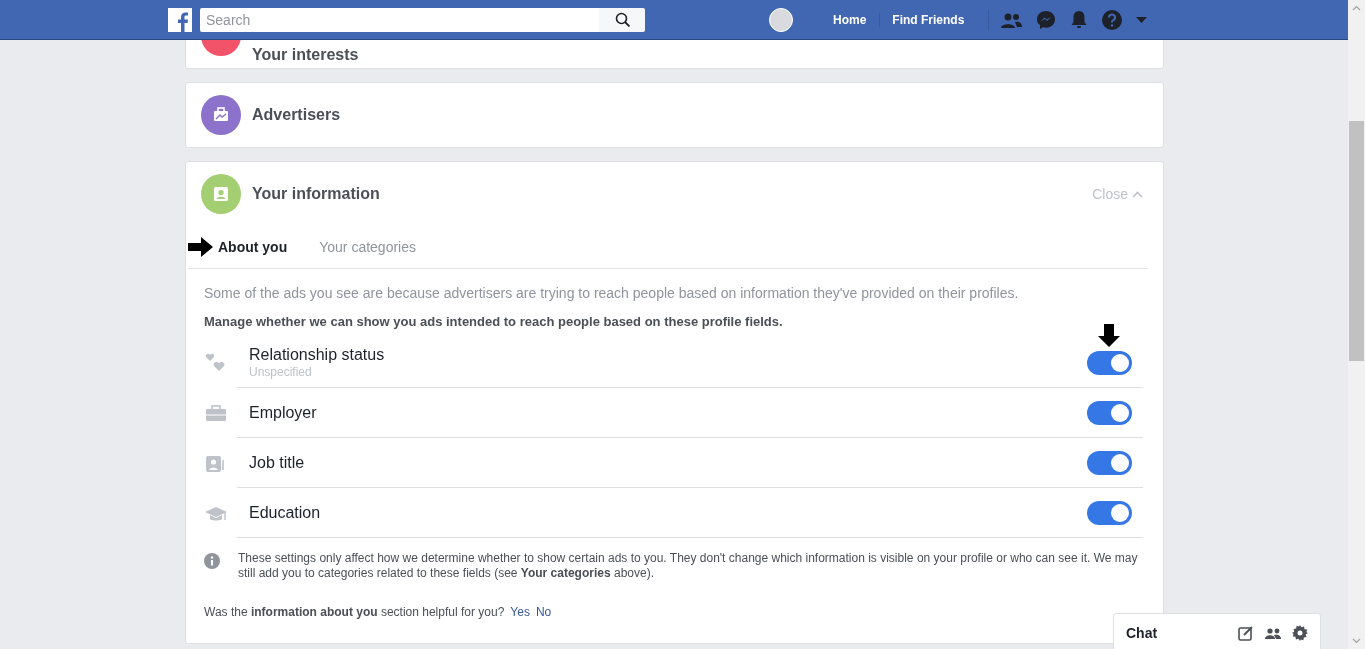  I want to click on bell-icon, so click(1079, 19).